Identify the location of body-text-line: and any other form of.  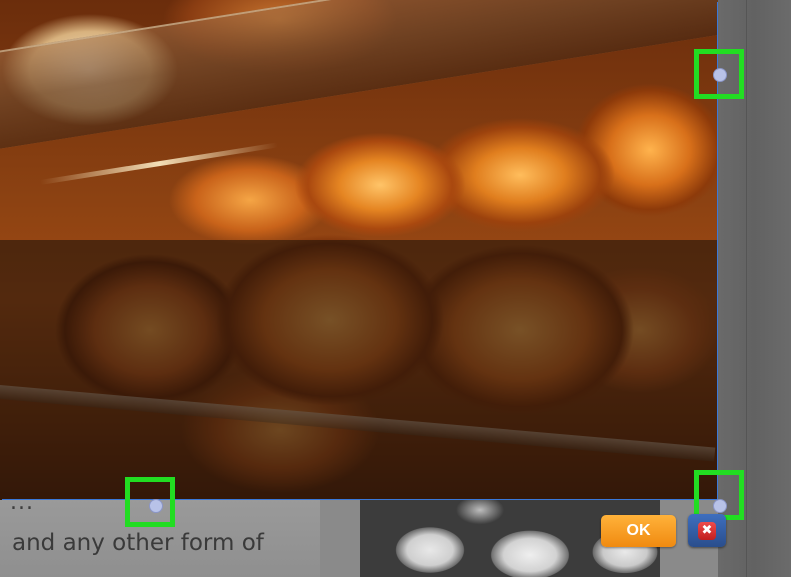
(138, 543).